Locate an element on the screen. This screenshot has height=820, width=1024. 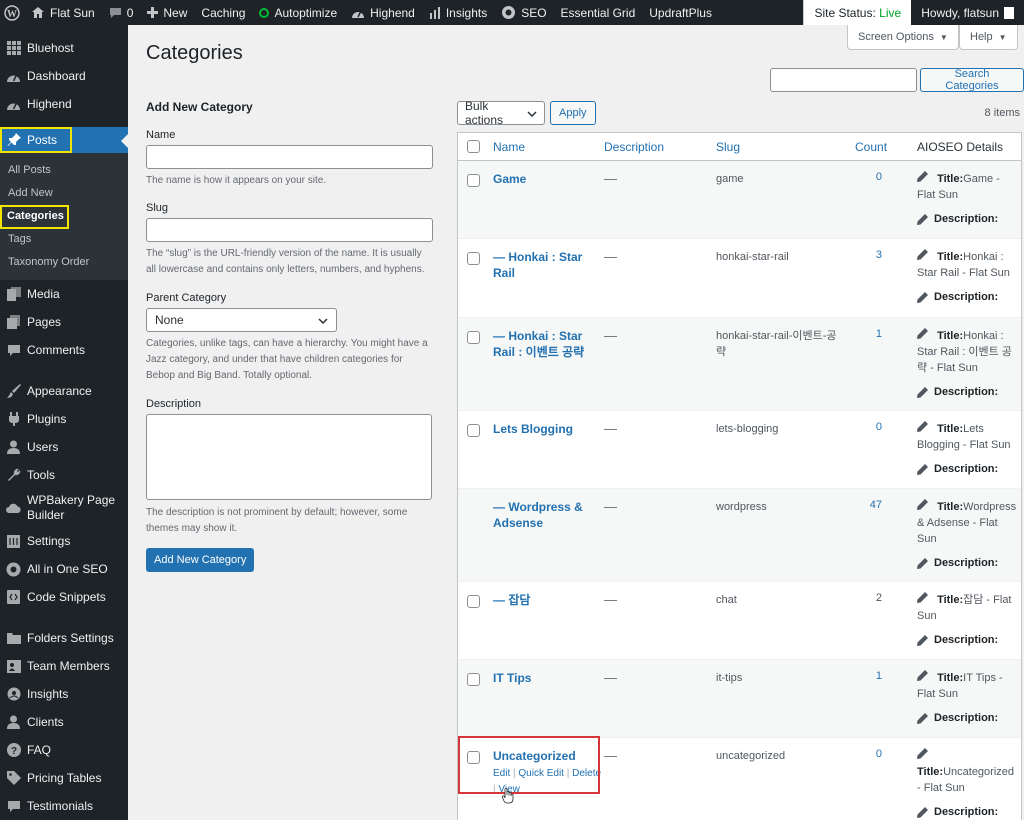
site-status: Site Status: Live is located at coordinates (857, 12).